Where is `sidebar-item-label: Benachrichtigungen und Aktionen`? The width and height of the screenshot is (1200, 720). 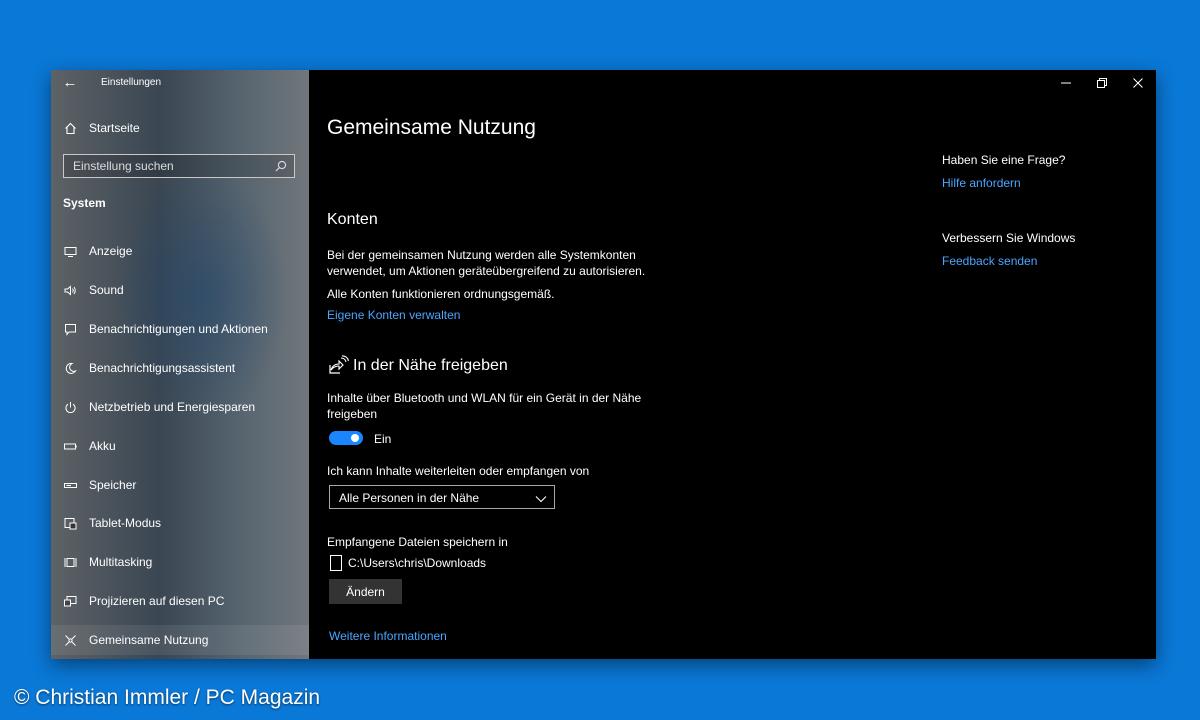
sidebar-item-label: Benachrichtigungen und Aktionen is located at coordinates (178, 329).